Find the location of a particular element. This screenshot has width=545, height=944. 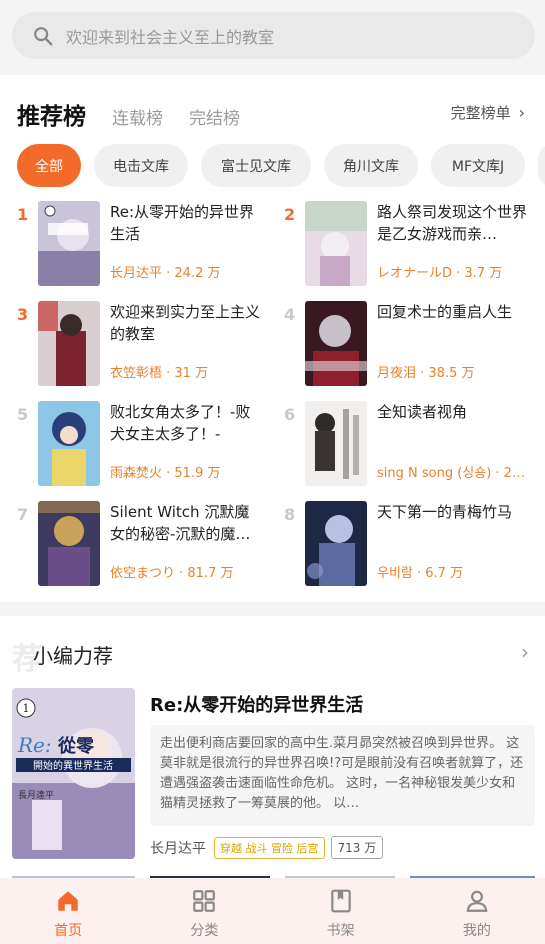

full-rank-link: 完整榜单 › is located at coordinates (488, 112).